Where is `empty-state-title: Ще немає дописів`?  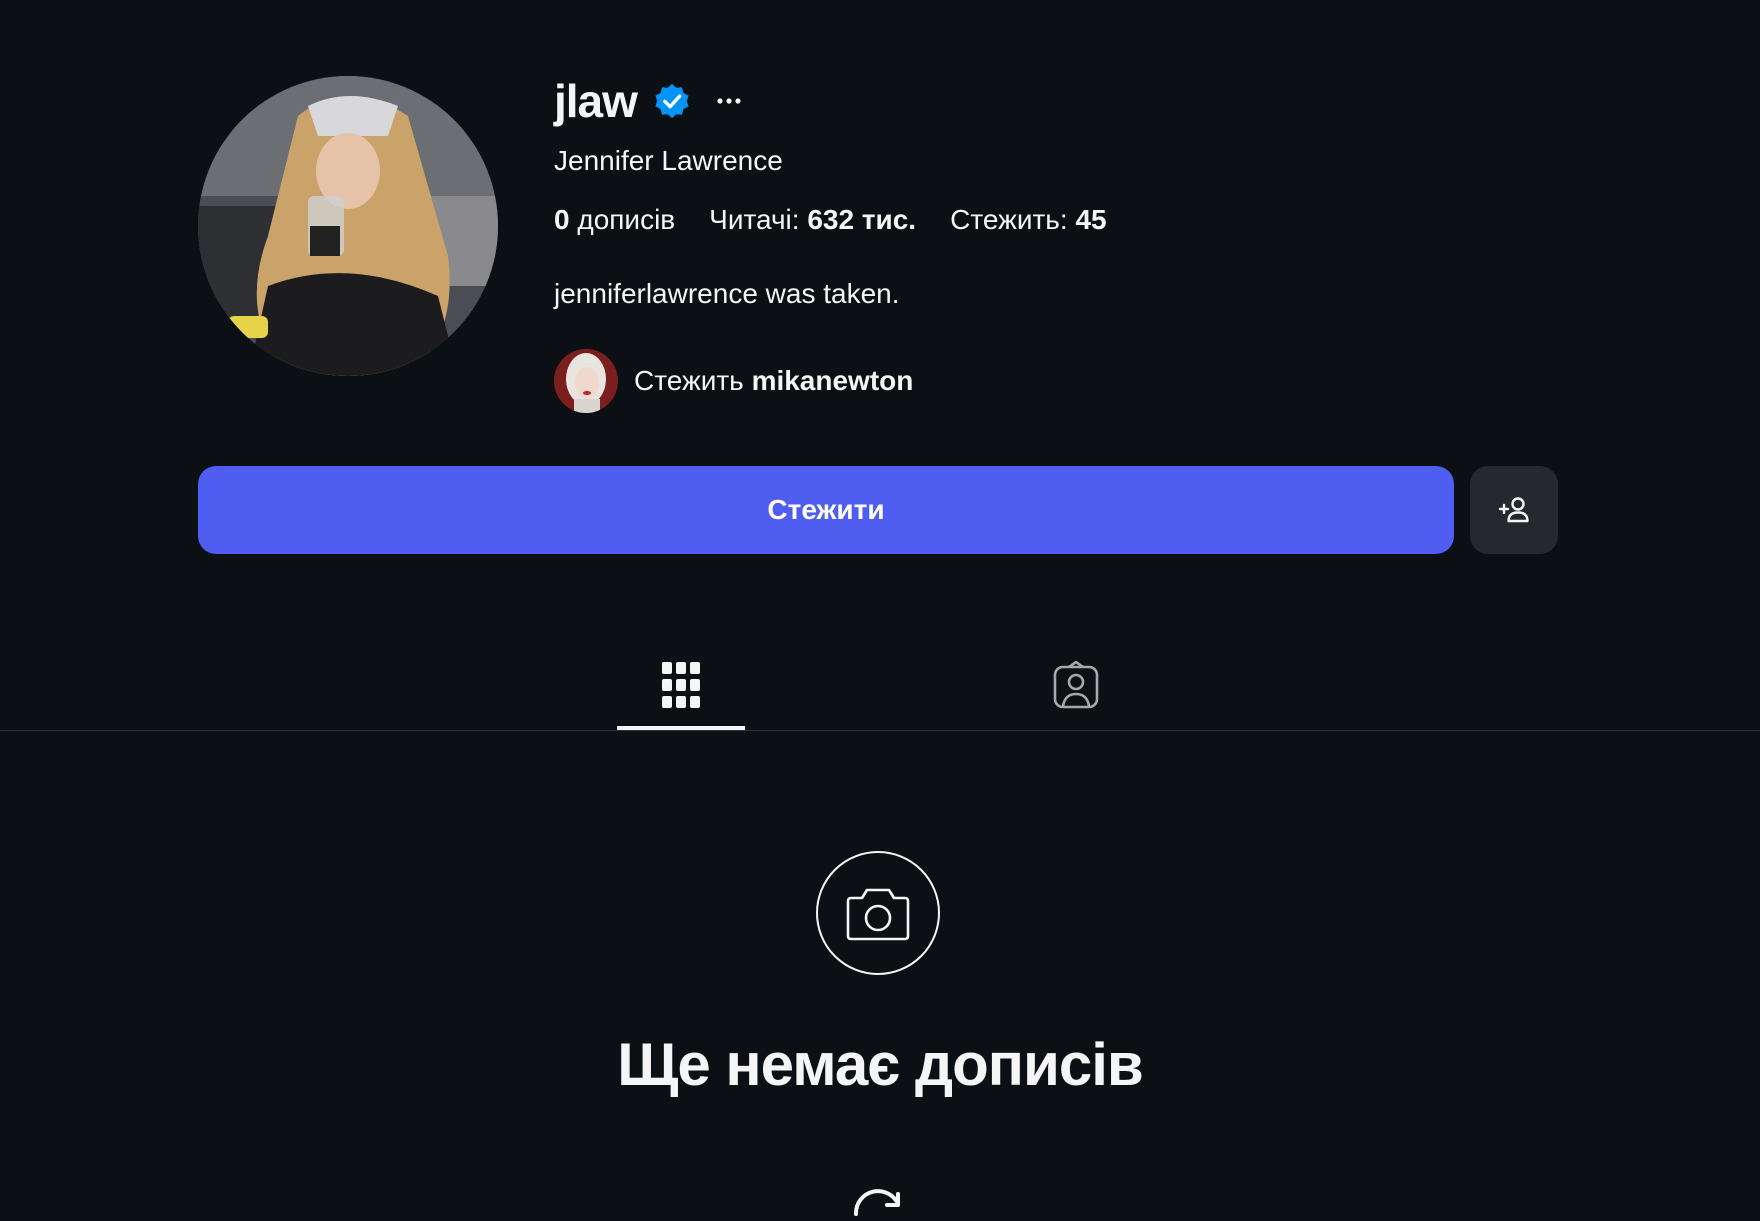
empty-state-title: Ще немає дописів is located at coordinates (880, 1064).